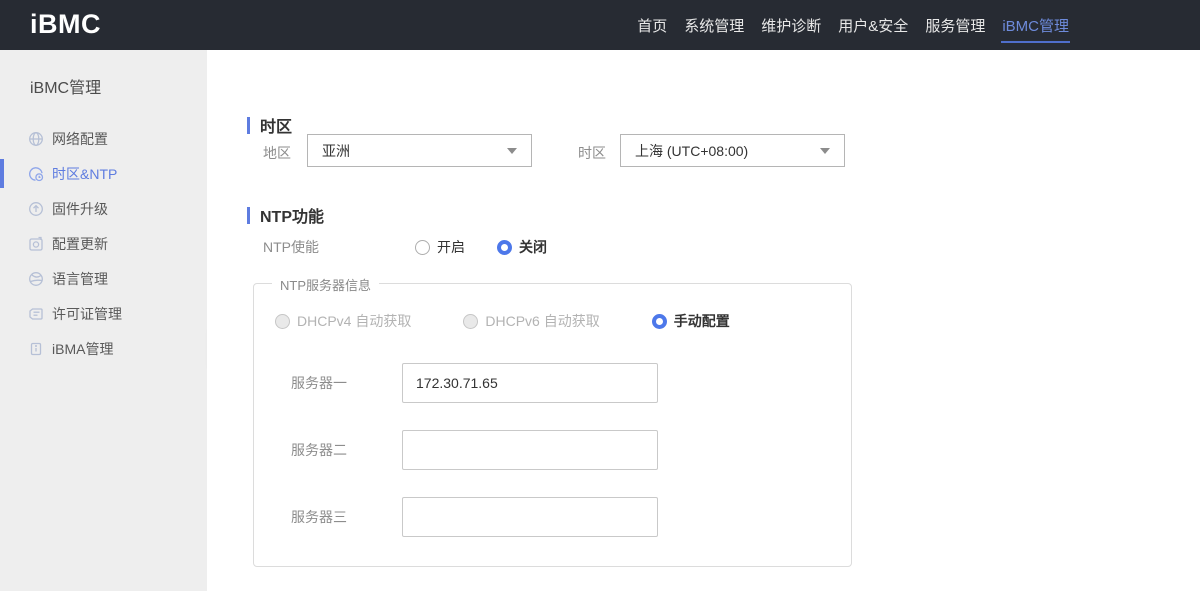  Describe the element at coordinates (326, 284) in the screenshot. I see `ntp-server-group-legend: NTP服务器信息` at that location.